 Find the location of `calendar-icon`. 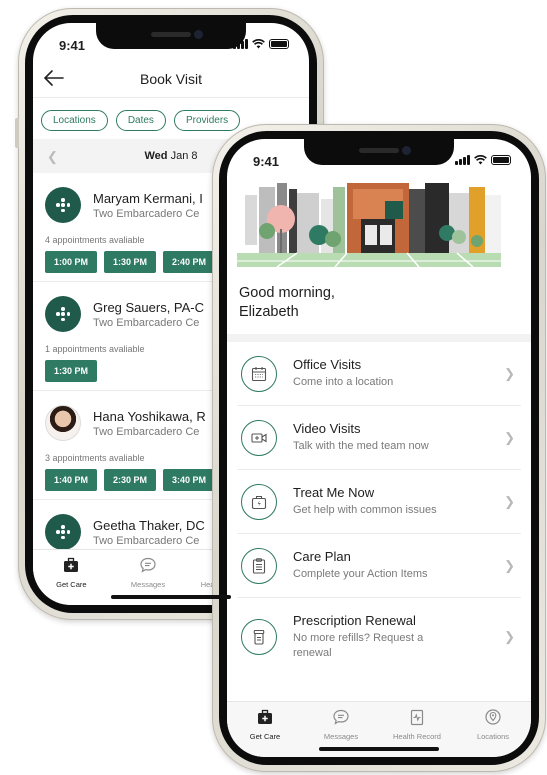

calendar-icon is located at coordinates (259, 373).